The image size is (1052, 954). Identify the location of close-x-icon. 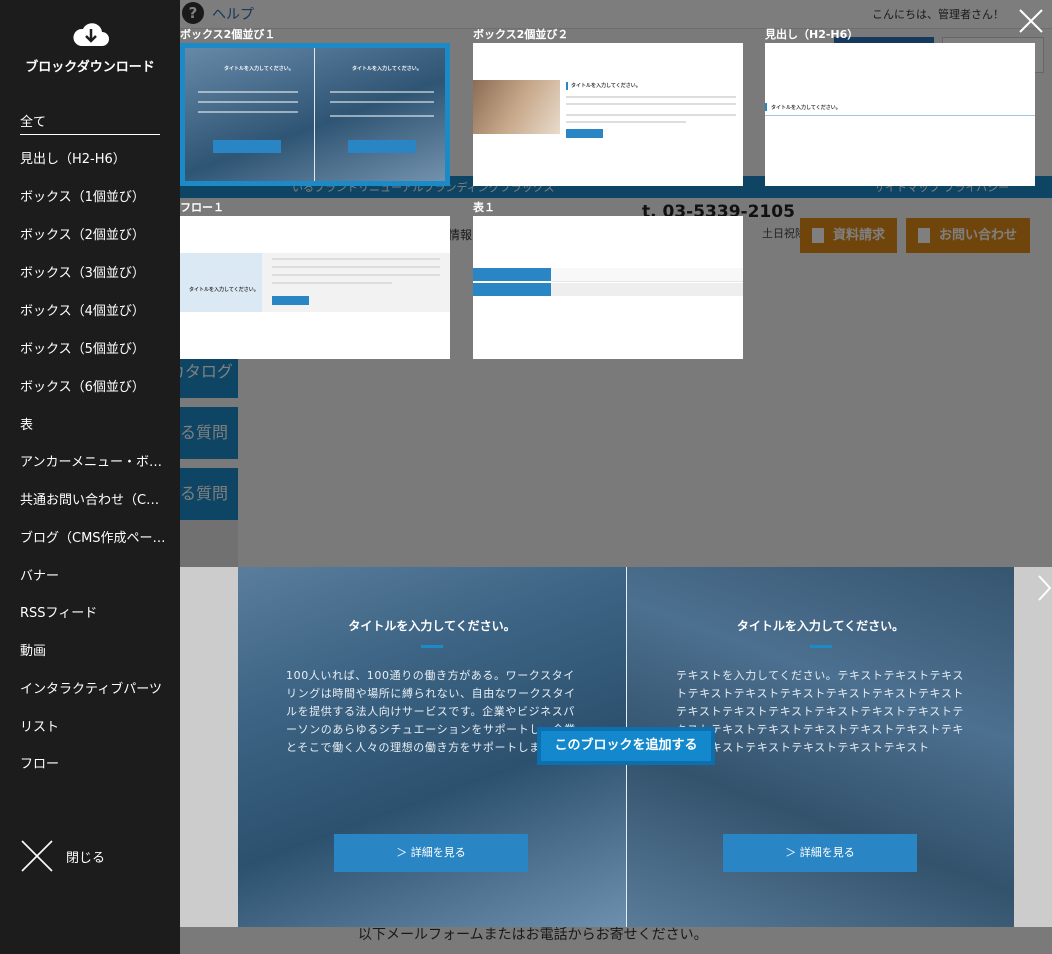
(37, 856).